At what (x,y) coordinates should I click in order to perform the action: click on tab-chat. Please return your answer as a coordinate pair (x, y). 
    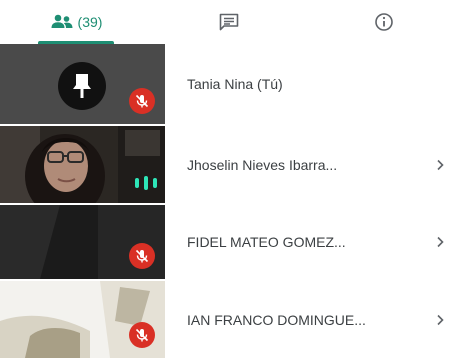
    Looking at the image, I should click on (229, 22).